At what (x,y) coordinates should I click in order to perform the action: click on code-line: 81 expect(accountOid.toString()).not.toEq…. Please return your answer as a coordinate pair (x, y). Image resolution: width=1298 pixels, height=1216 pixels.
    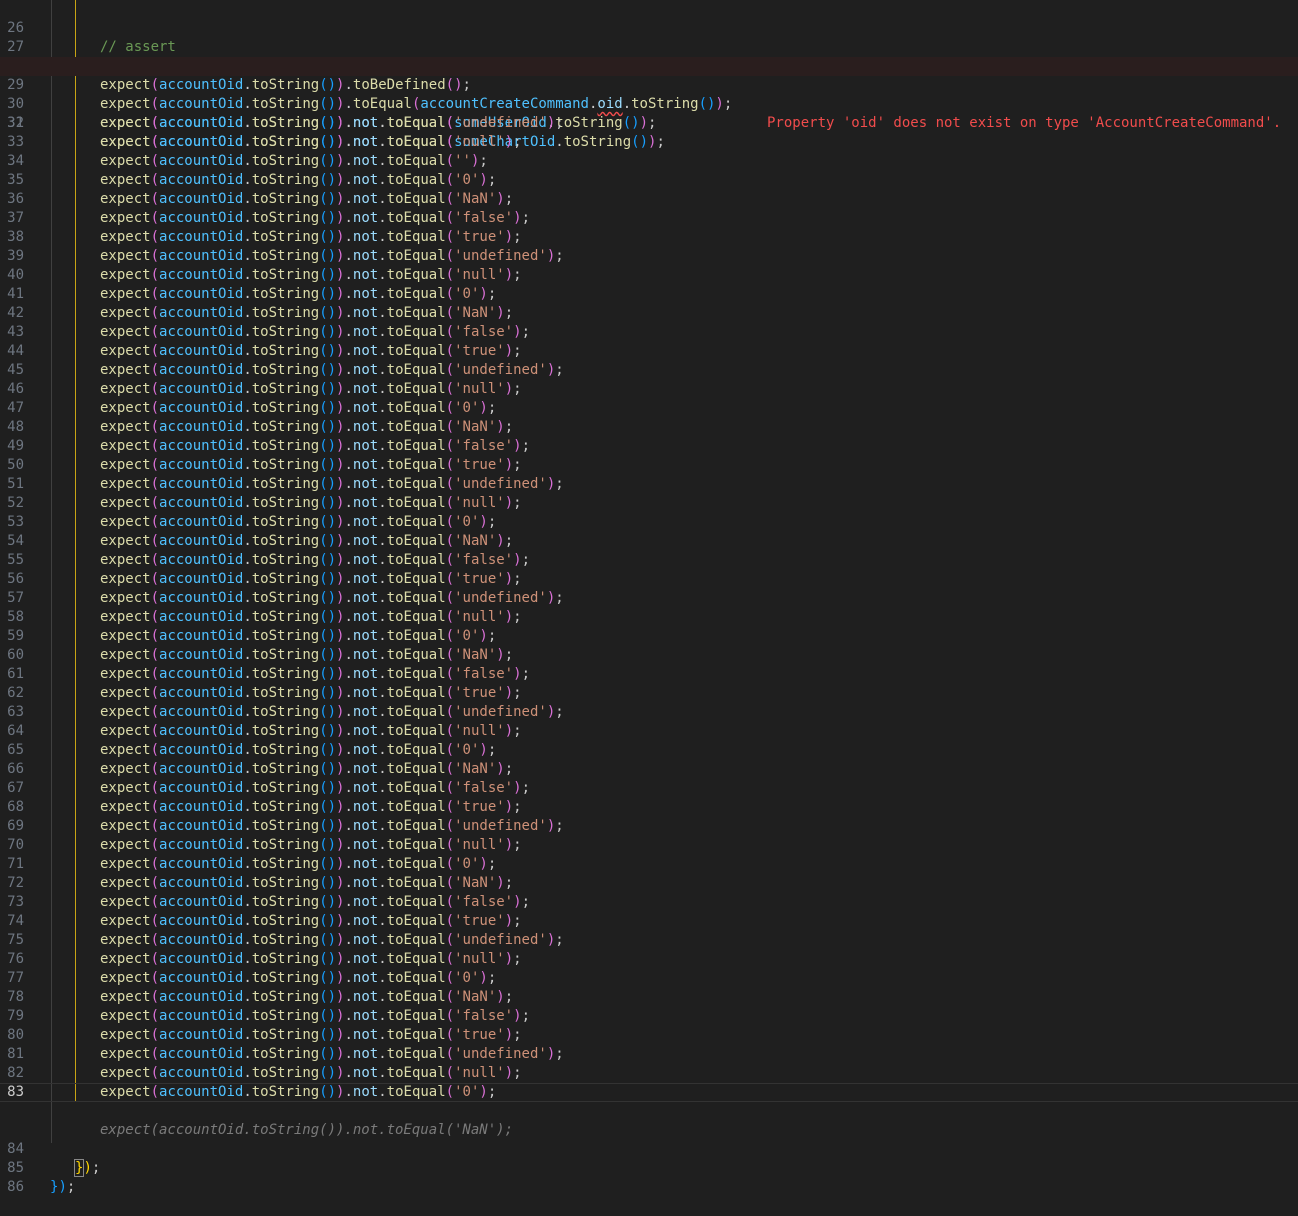
    Looking at the image, I should click on (649, 1054).